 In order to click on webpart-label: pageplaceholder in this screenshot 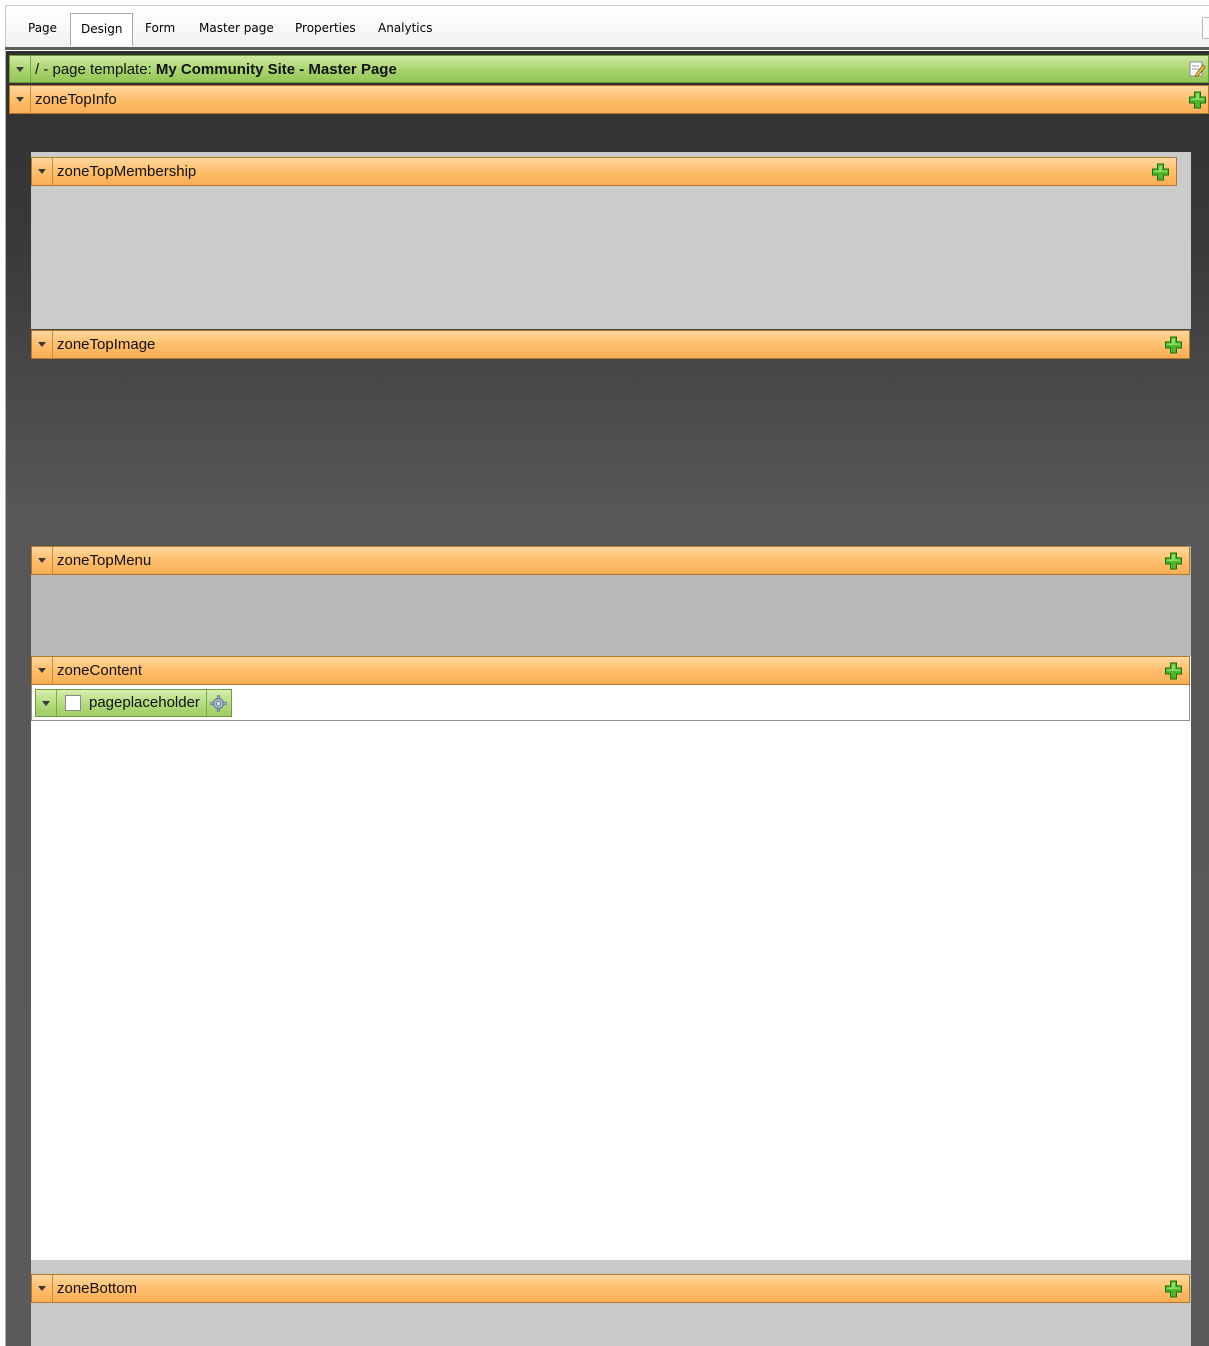, I will do `click(144, 702)`.